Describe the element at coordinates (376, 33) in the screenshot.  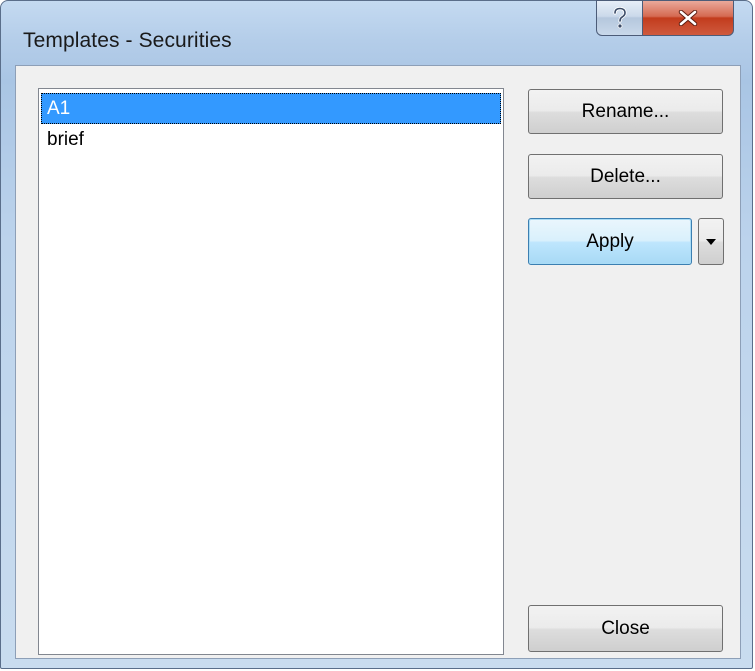
I see `title-bar: Templates - Securities` at that location.